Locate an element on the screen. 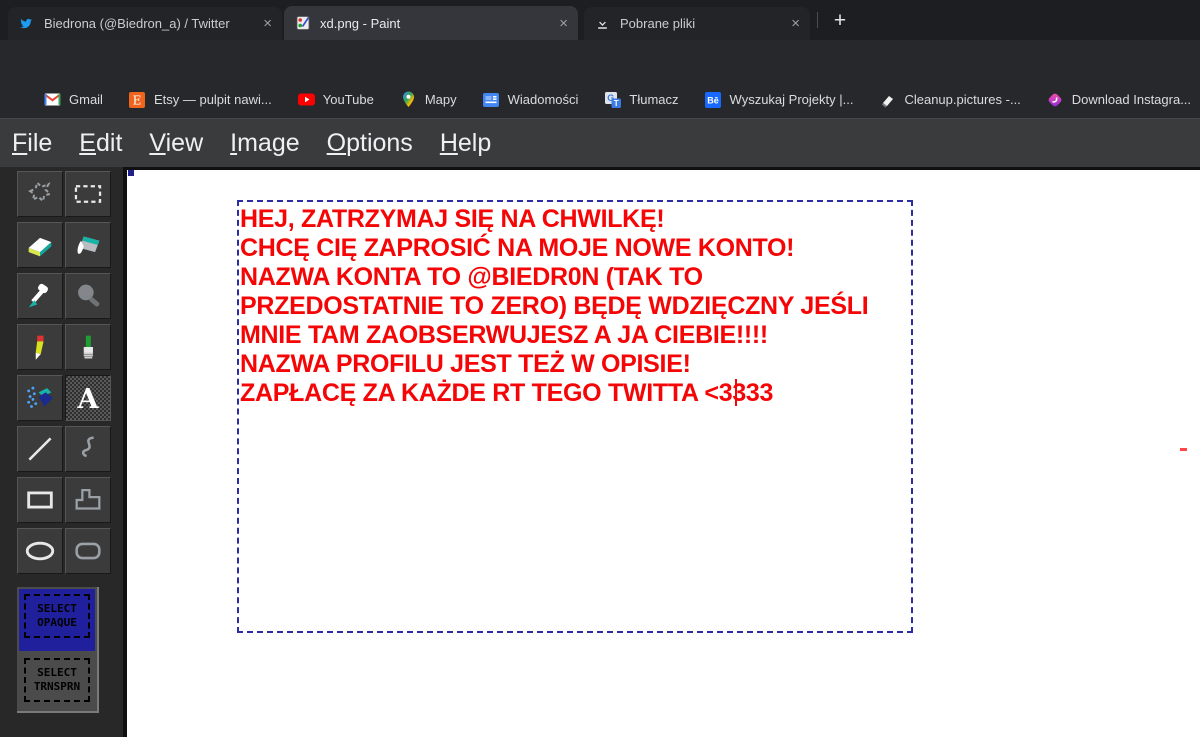 This screenshot has height=737, width=1200. bookmark-gmail: Gmail is located at coordinates (73, 99).